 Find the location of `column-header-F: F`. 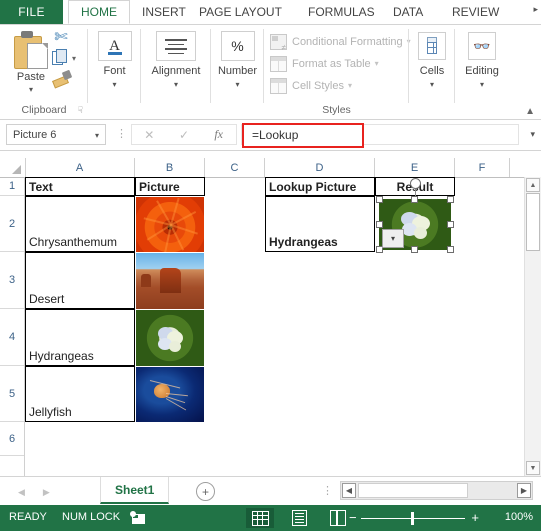

column-header-F: F is located at coordinates (482, 167).